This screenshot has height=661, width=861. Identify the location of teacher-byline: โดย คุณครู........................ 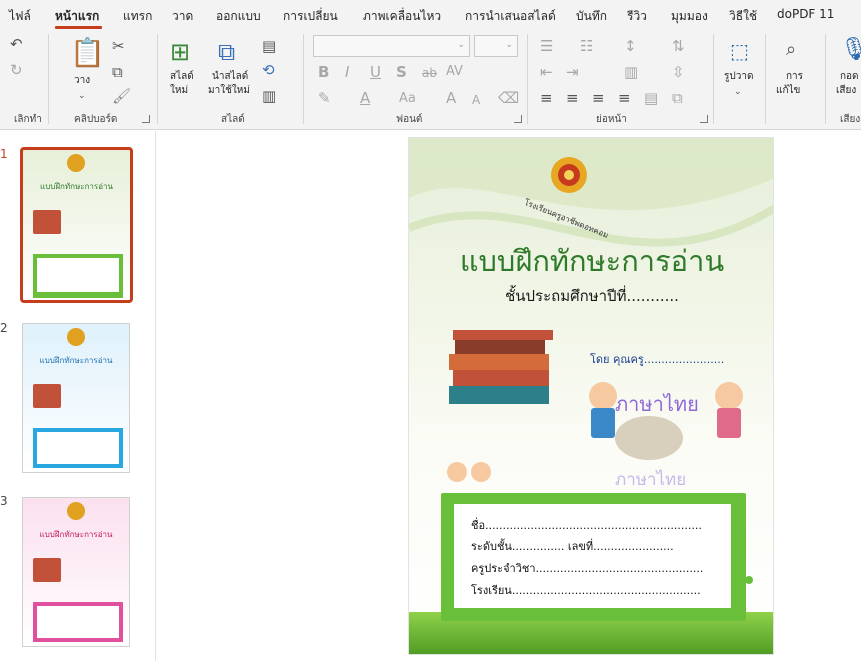
(657, 359).